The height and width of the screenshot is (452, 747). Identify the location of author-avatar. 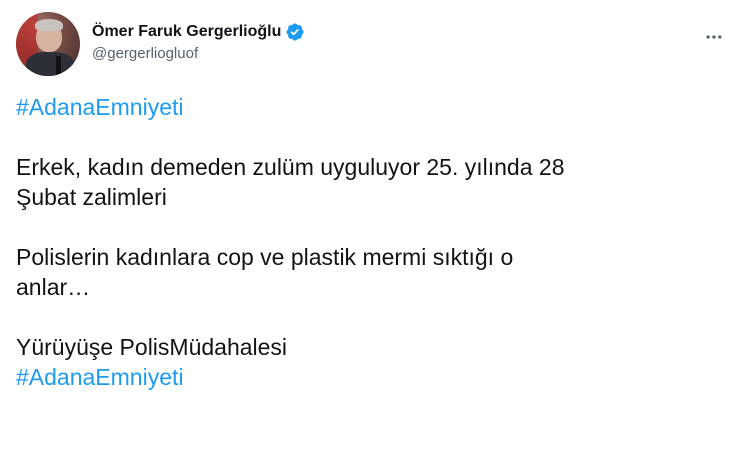
(48, 44).